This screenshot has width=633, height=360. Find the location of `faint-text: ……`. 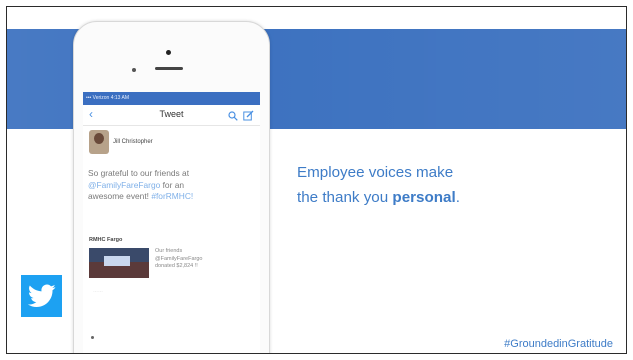

faint-text: …… is located at coordinates (98, 291).